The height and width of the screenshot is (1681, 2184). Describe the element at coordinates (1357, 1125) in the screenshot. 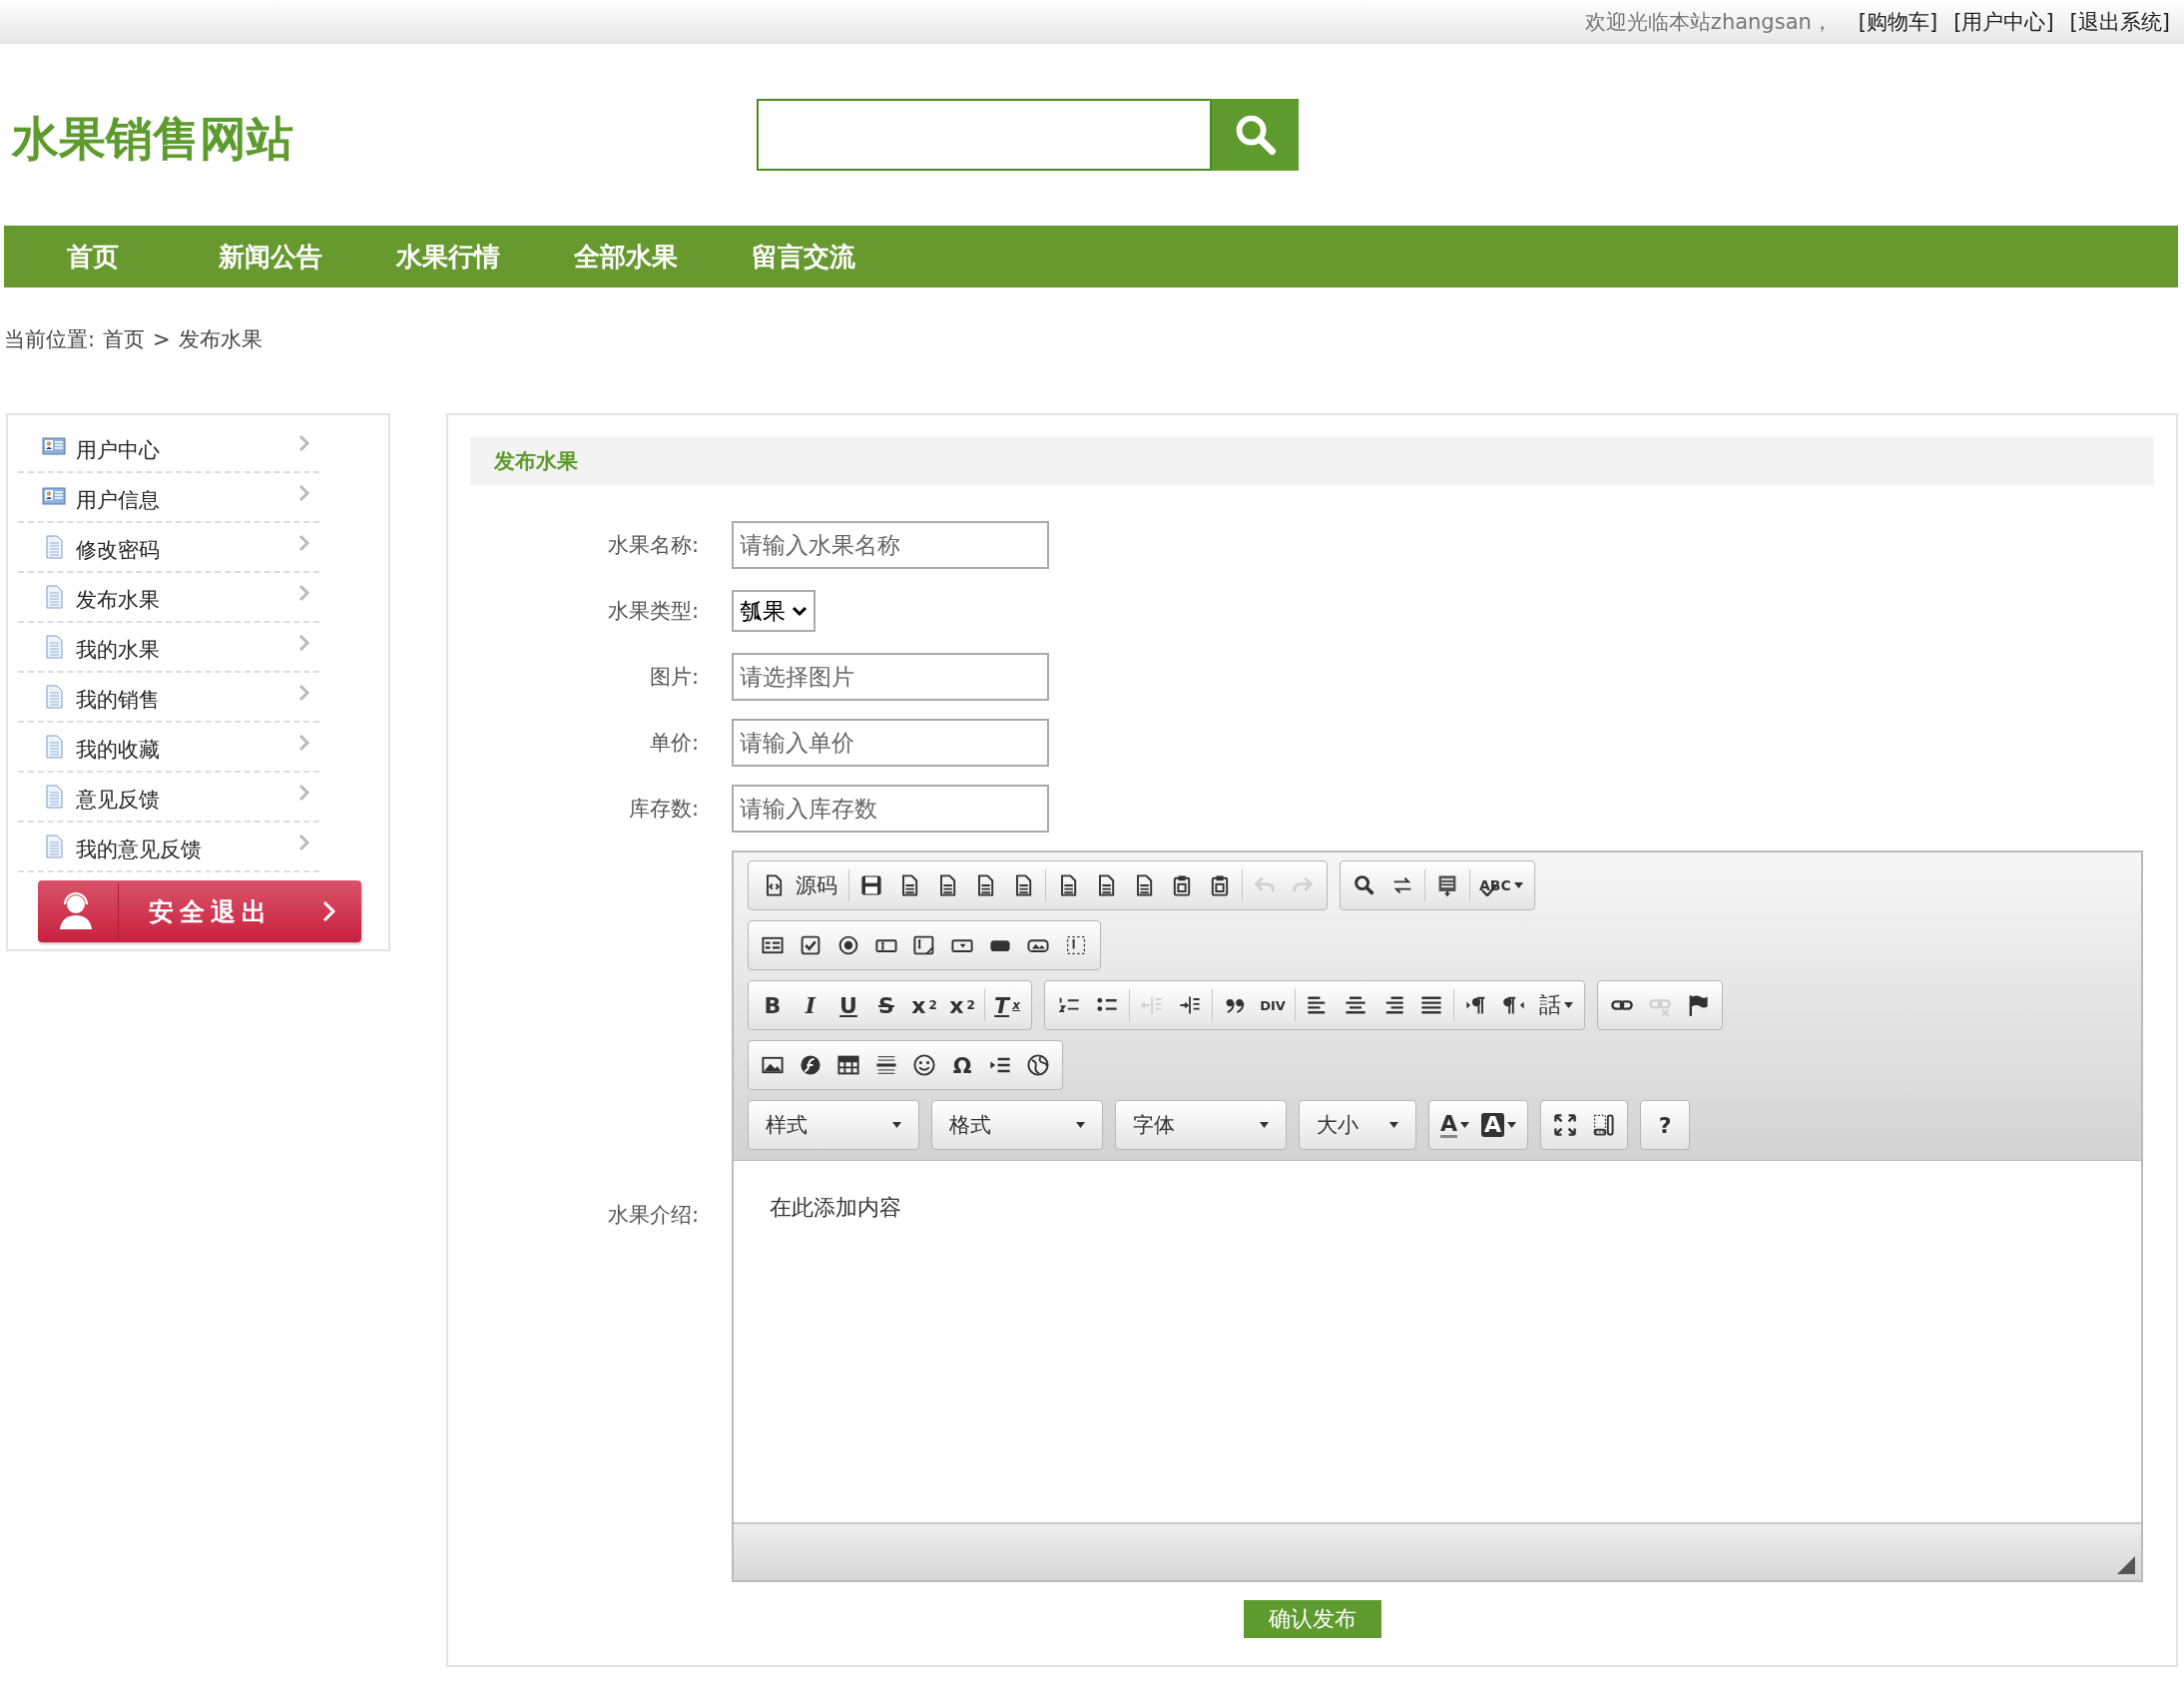

I see `style-dropdown: 大小` at that location.